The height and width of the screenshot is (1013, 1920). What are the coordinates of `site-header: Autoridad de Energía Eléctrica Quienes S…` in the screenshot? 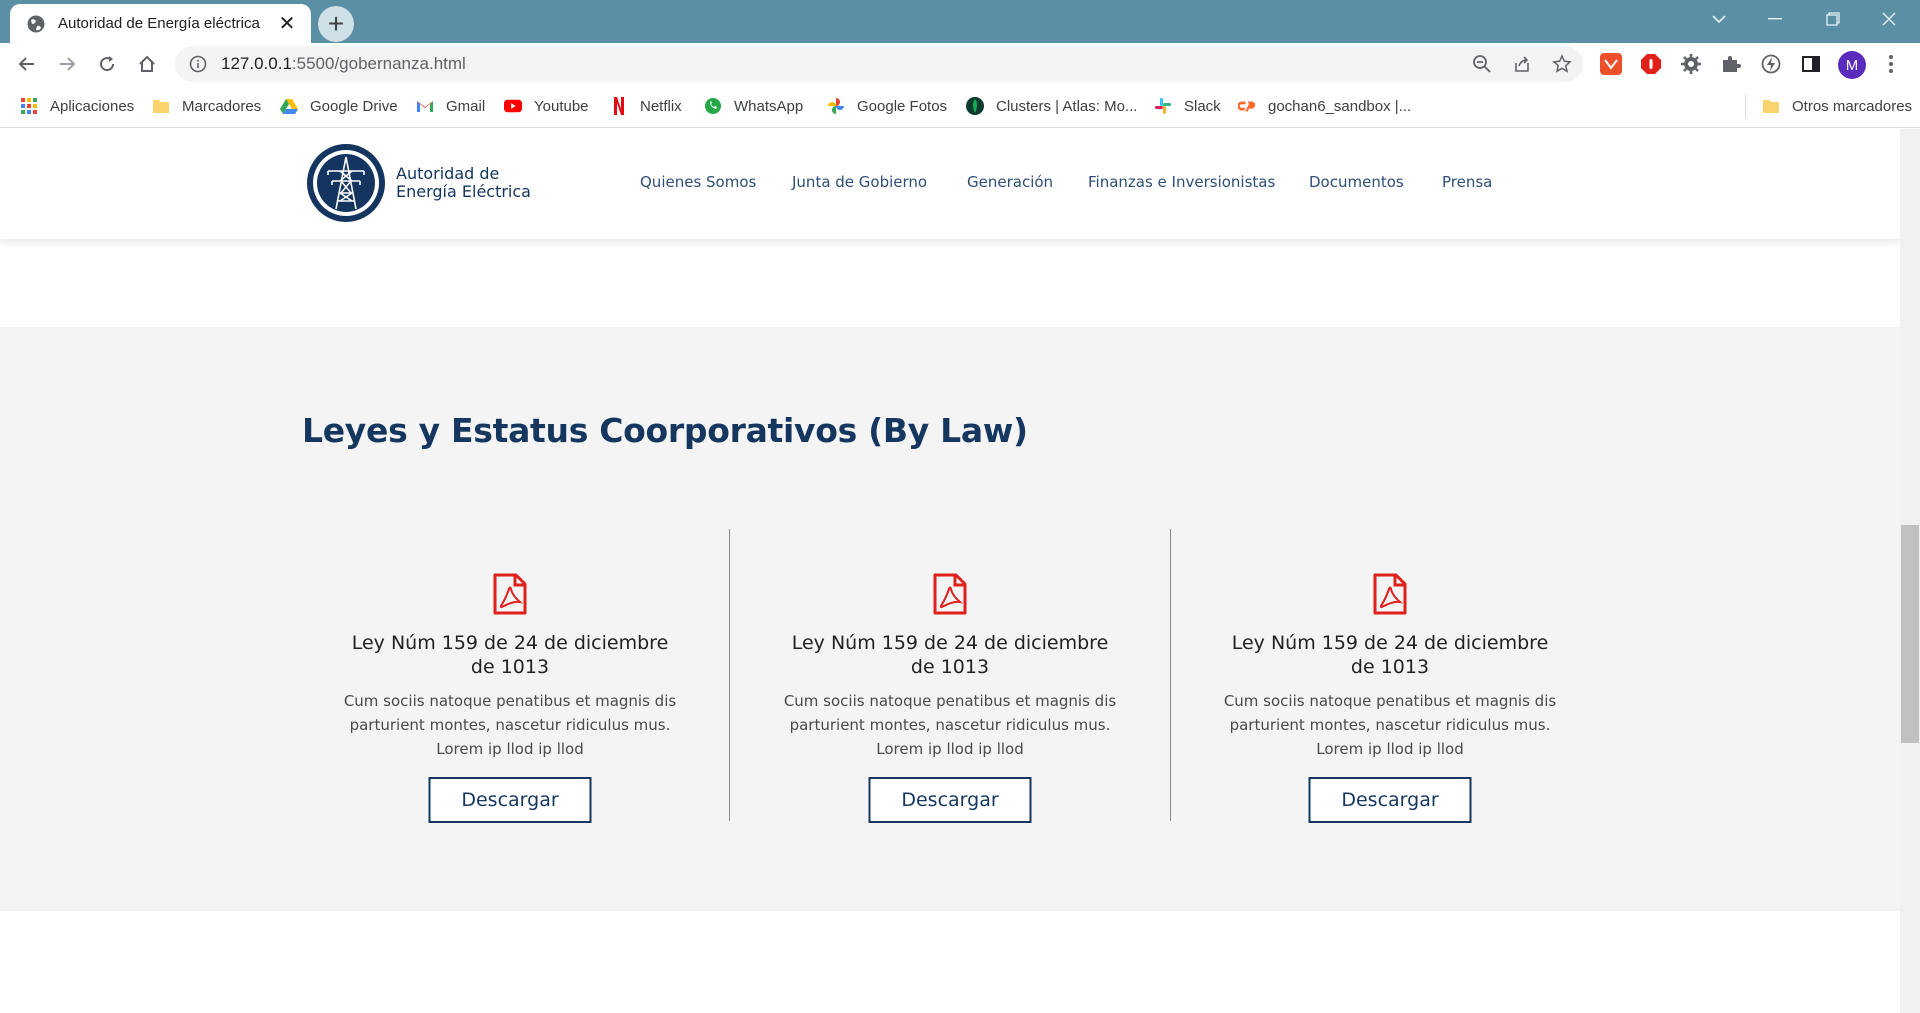 It's located at (950, 184).